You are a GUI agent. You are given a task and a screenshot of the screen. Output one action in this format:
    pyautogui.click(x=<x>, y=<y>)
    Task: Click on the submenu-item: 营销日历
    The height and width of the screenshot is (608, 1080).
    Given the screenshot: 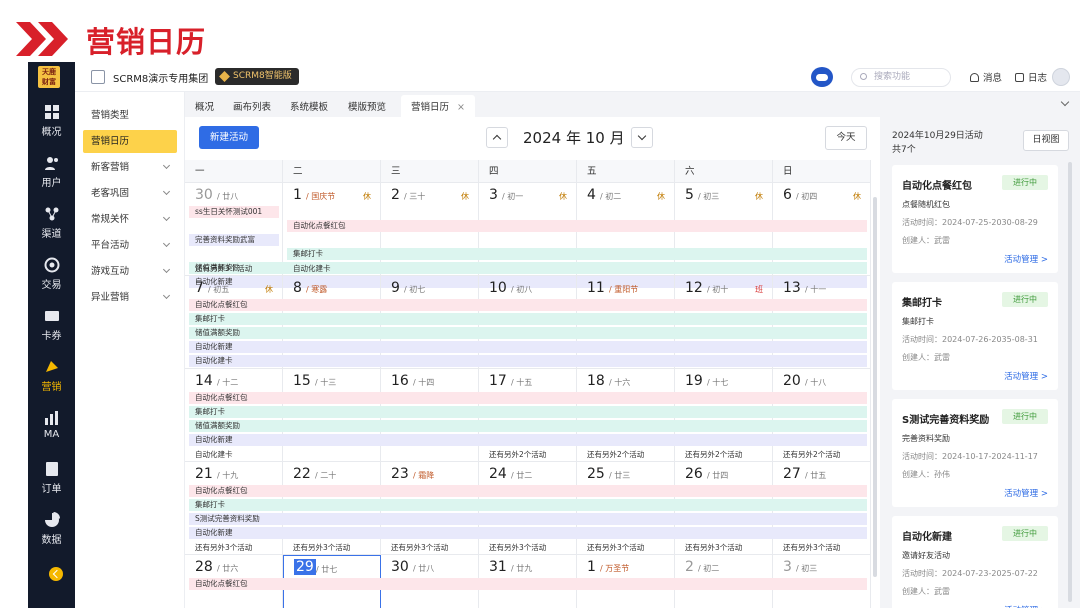 What is the action you would take?
    pyautogui.click(x=130, y=141)
    